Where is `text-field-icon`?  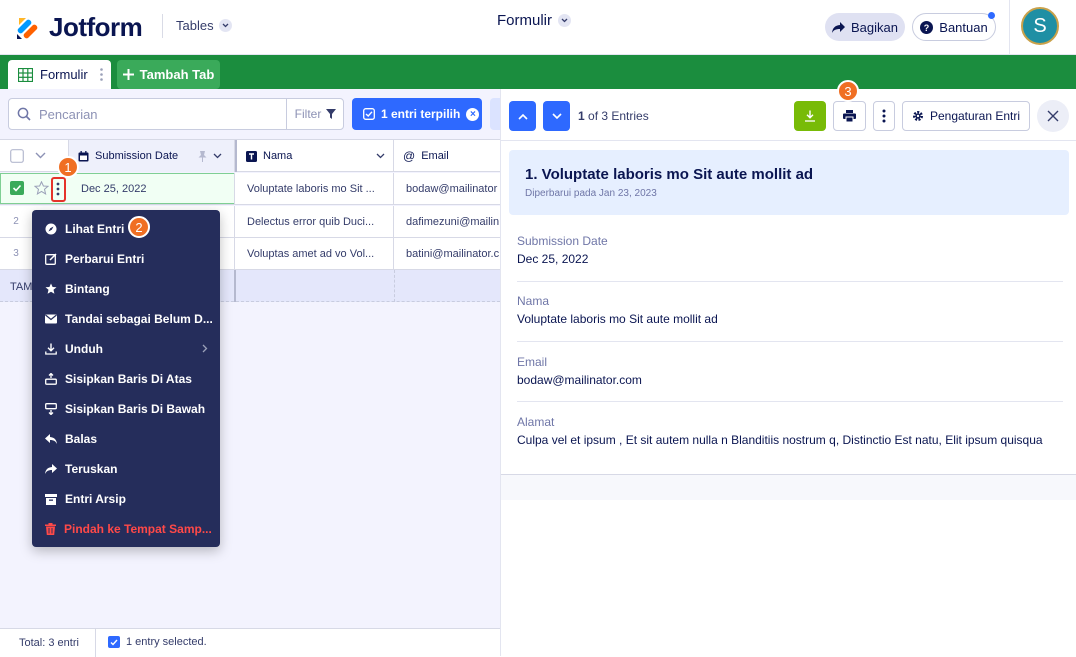
text-field-icon is located at coordinates (251, 156).